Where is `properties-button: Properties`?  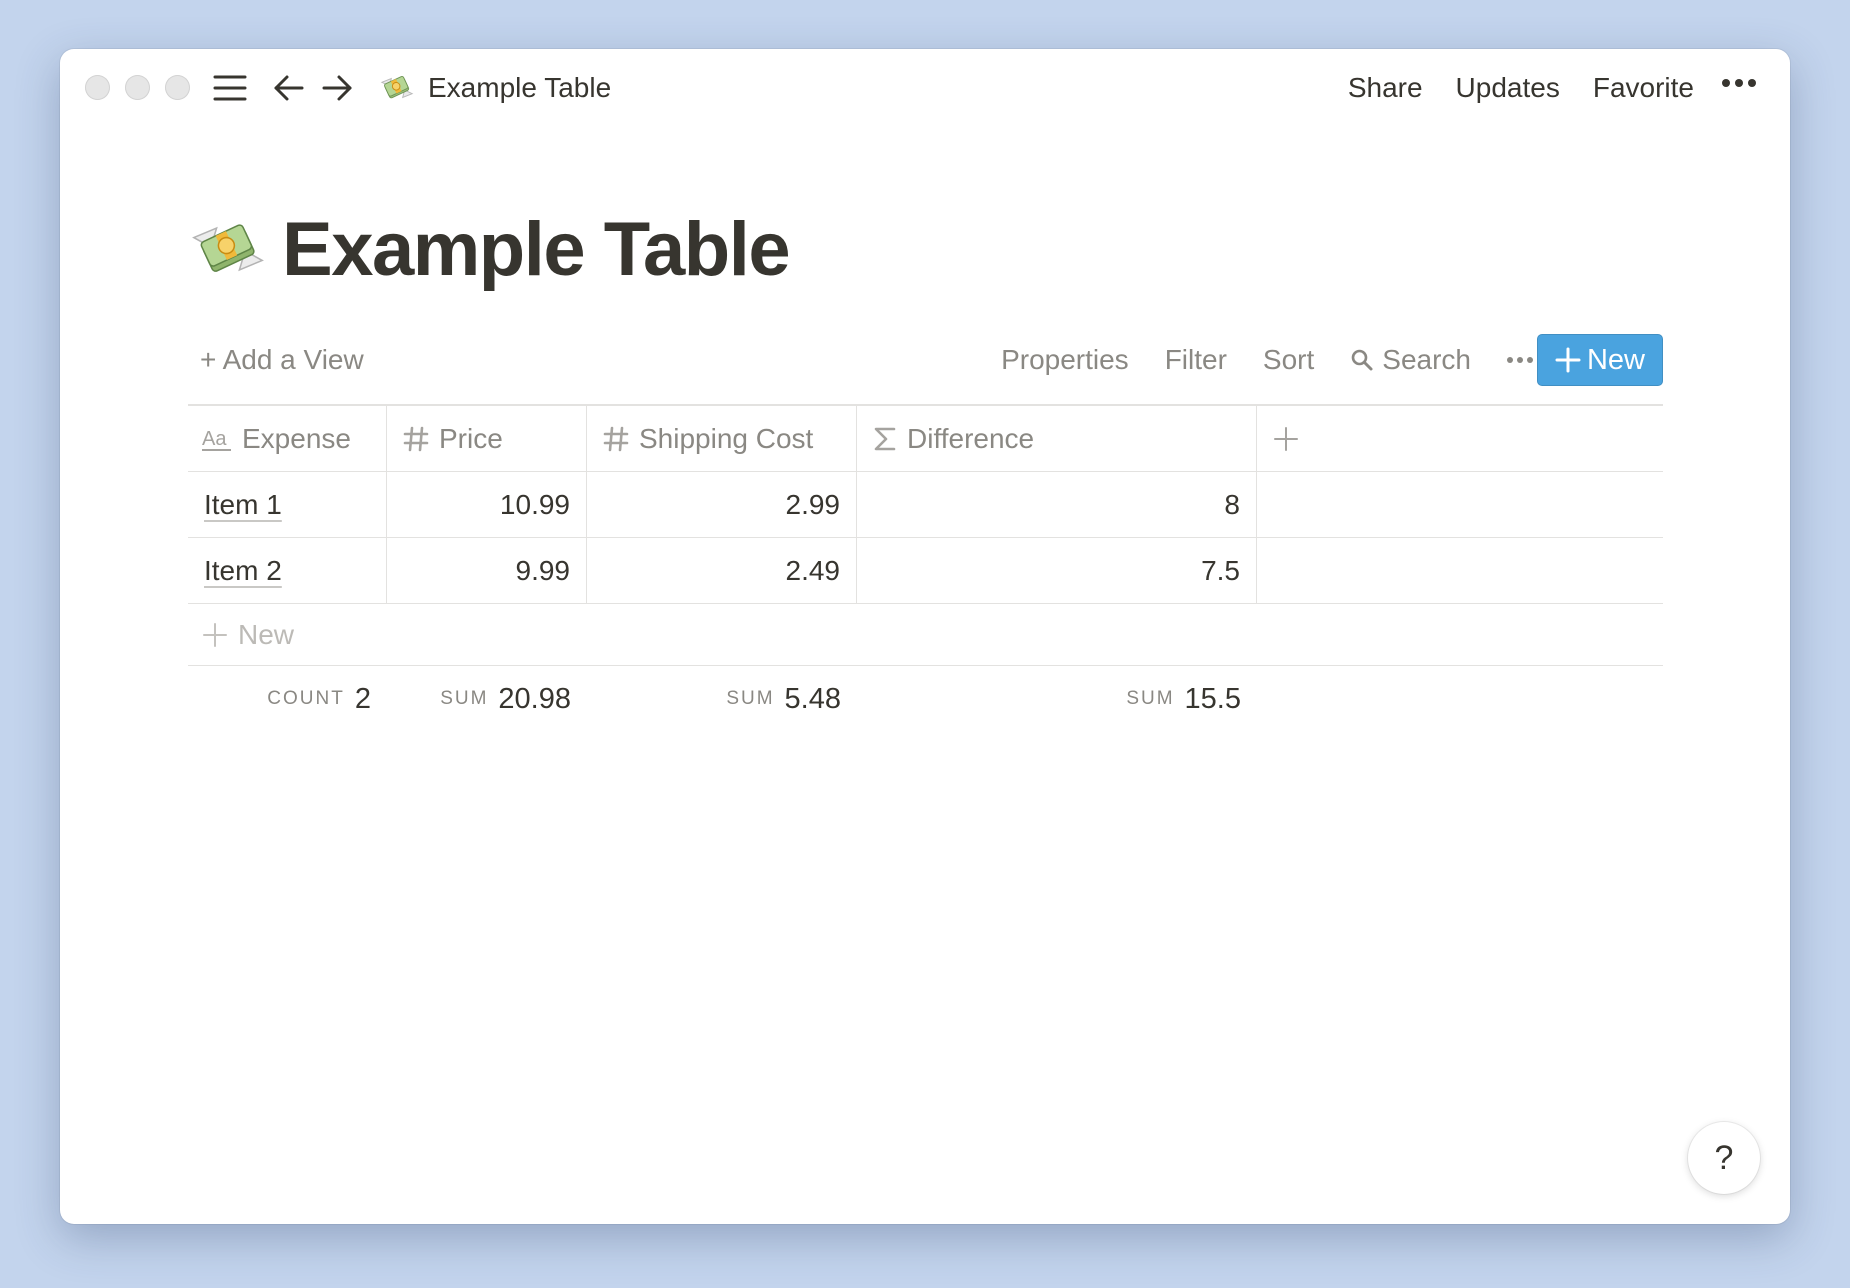 properties-button: Properties is located at coordinates (1065, 360).